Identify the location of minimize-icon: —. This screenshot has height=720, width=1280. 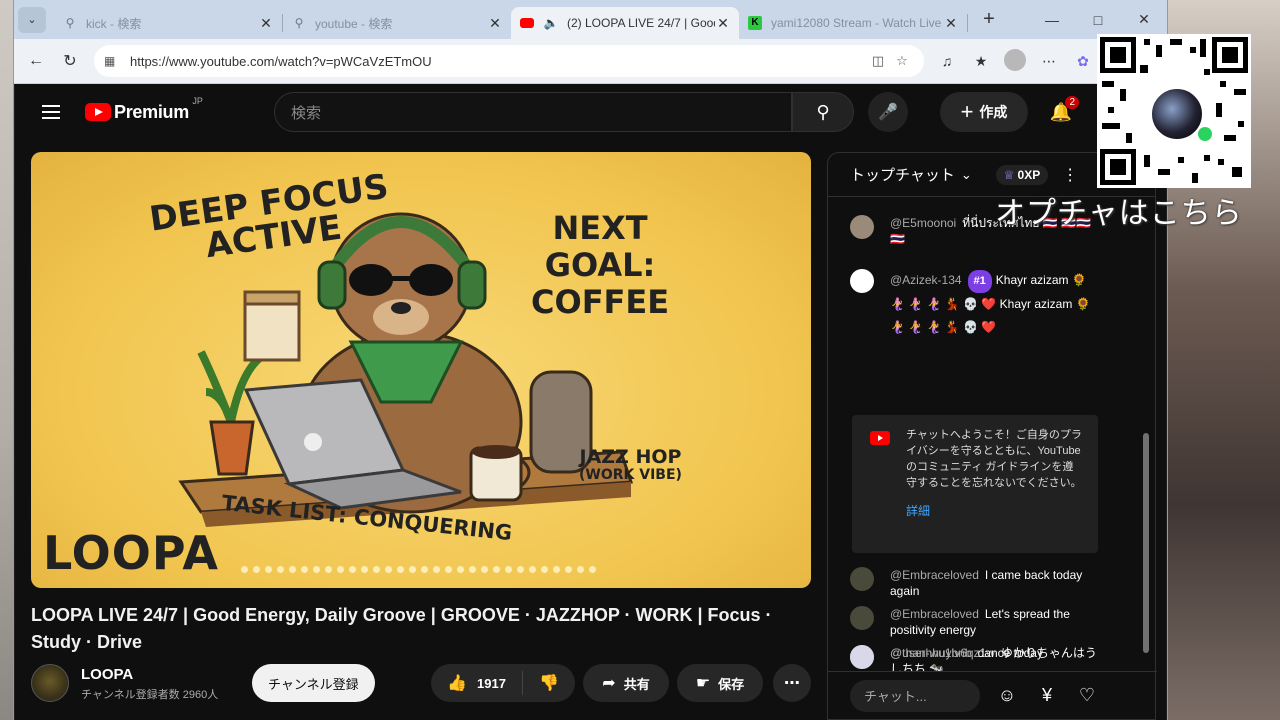
(1052, 19).